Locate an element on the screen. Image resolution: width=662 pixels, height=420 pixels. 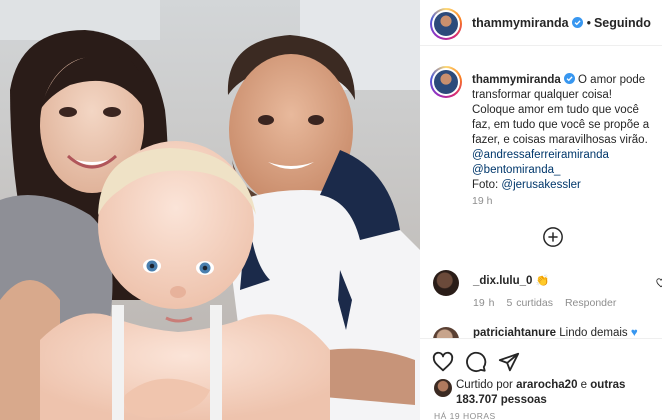
caption-avatar-icon is located at coordinates (446, 82).